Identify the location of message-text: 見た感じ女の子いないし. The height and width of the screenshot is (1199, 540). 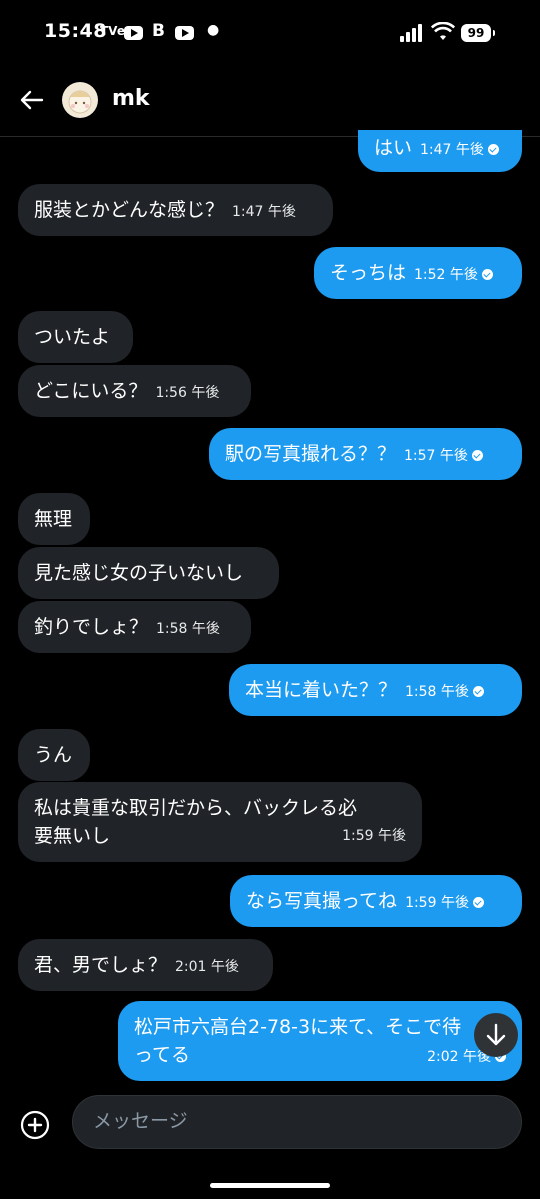
(139, 573).